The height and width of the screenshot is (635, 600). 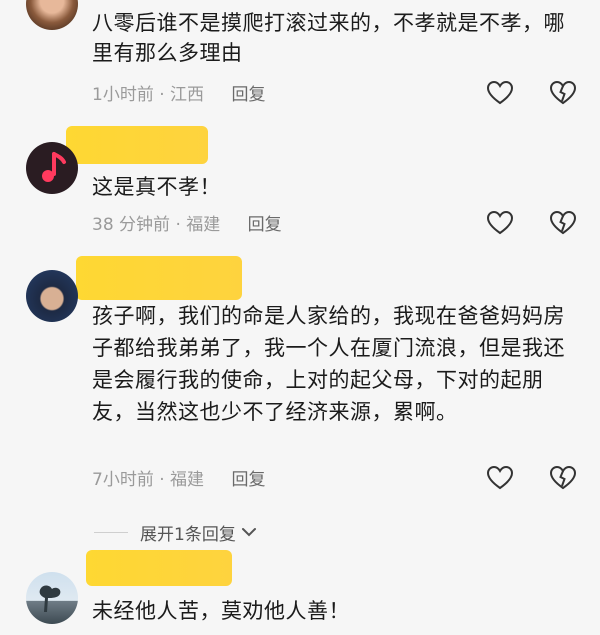 I want to click on tree-silhouette-icon, so click(x=50, y=598).